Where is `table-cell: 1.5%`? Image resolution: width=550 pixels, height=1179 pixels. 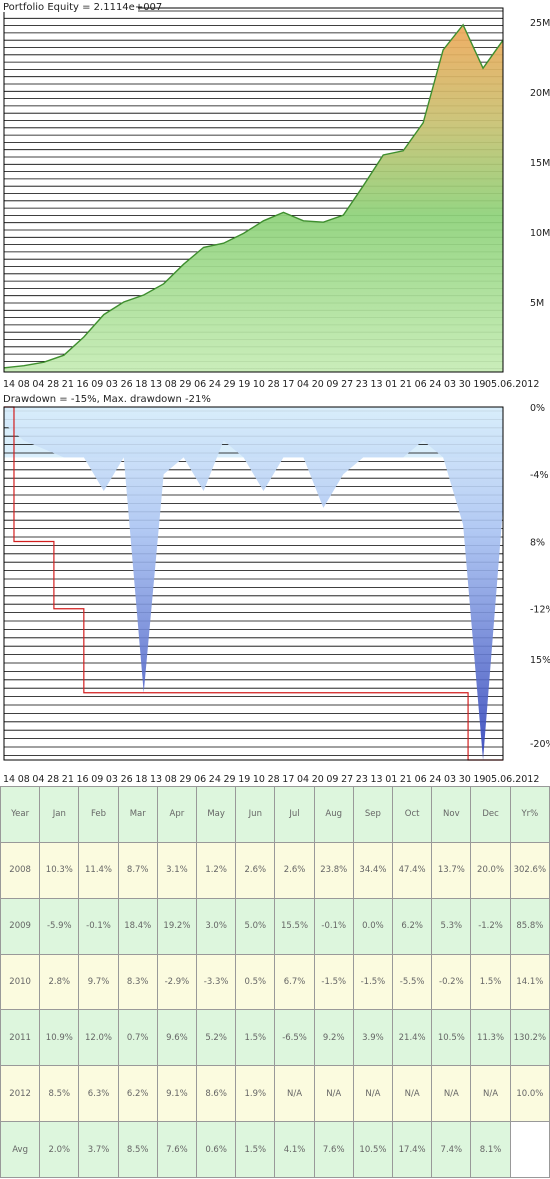
table-cell: 1.5% is located at coordinates (255, 1038).